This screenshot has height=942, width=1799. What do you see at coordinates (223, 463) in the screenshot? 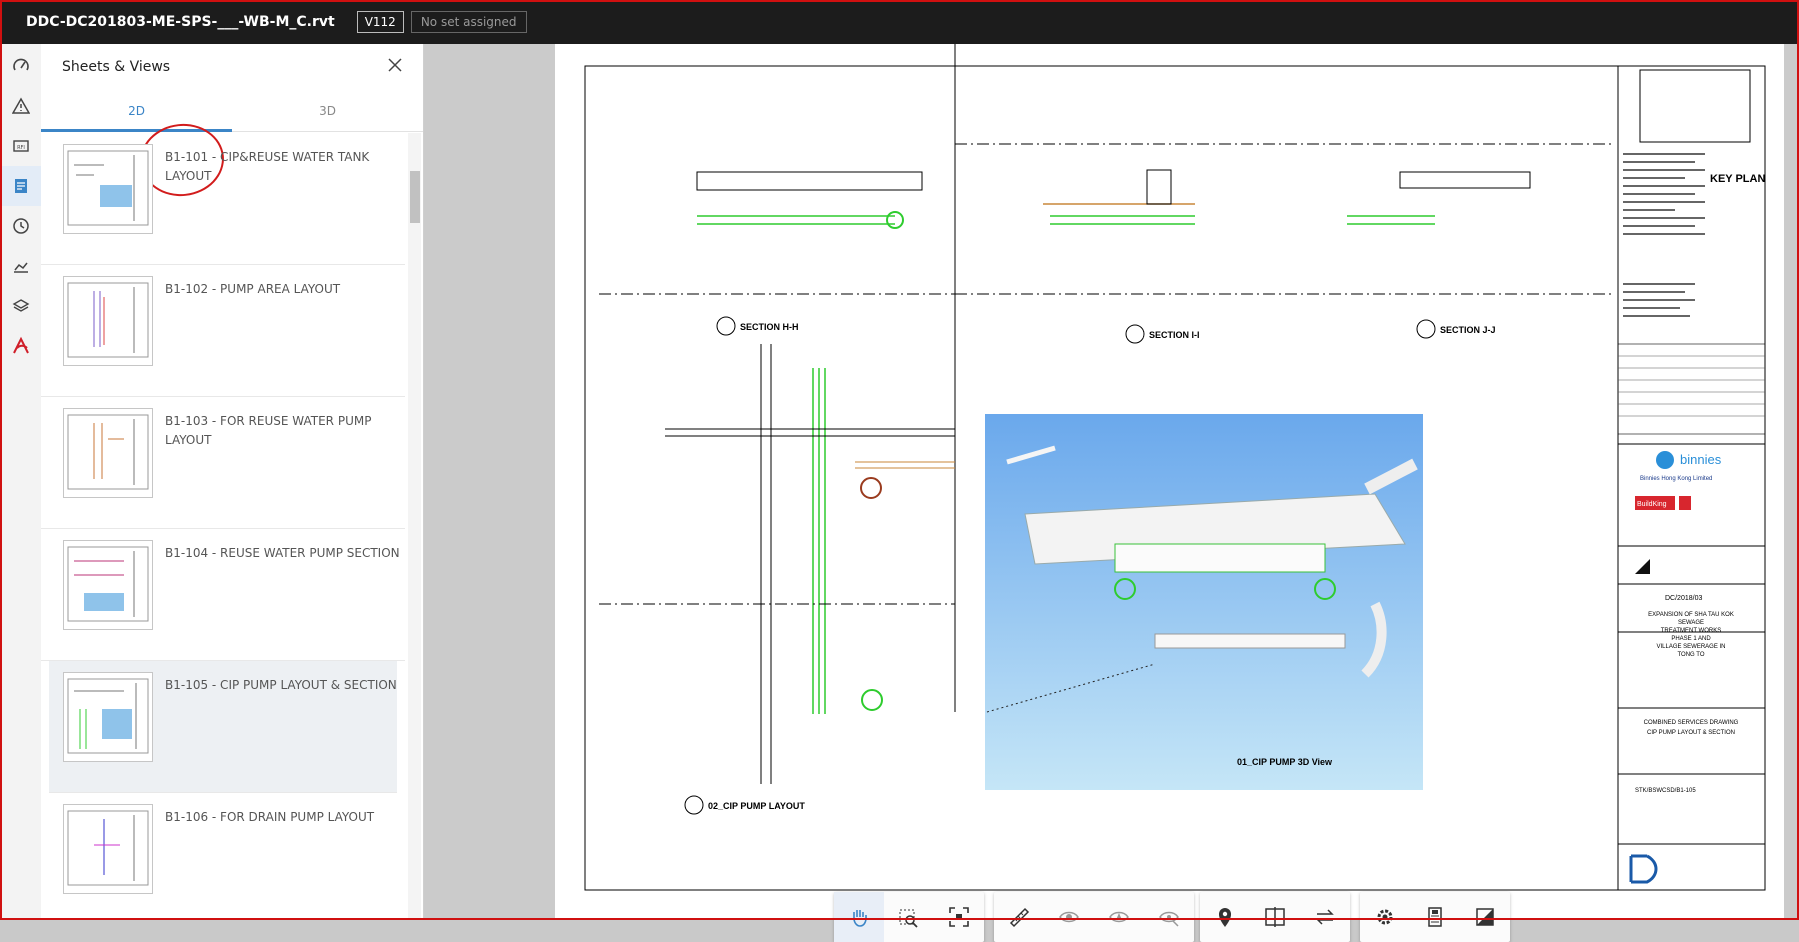
I see `sheet-item-b1-103: B1-103 - FOR REUSE WATER PUMP LAYOUT` at bounding box center [223, 463].